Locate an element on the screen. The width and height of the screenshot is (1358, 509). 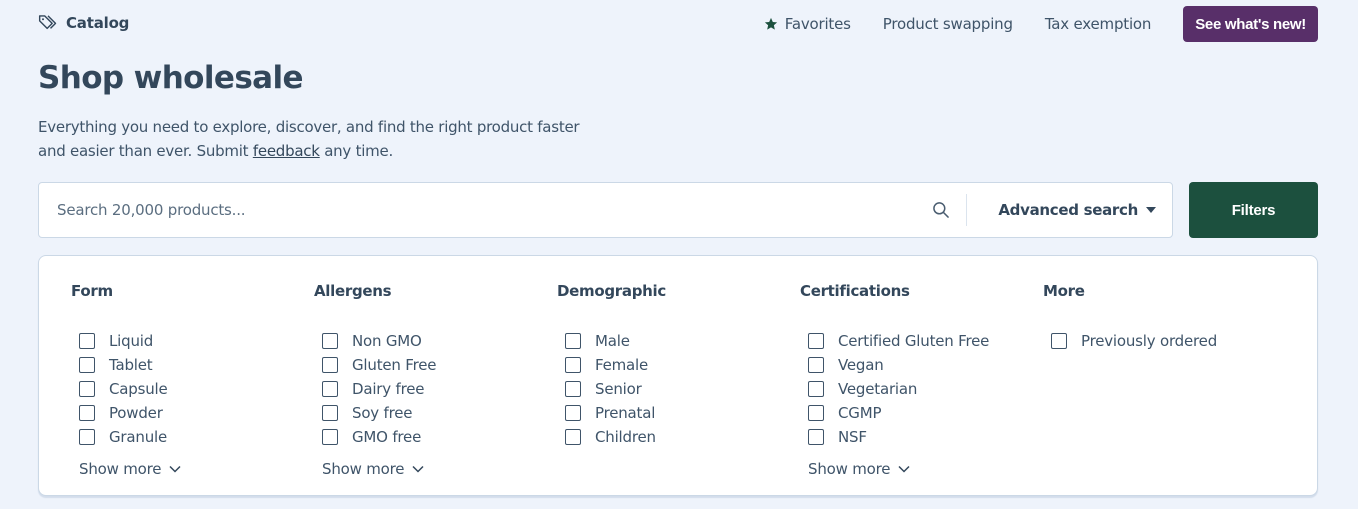
filter-option: Certified Gluten Free is located at coordinates (894, 341).